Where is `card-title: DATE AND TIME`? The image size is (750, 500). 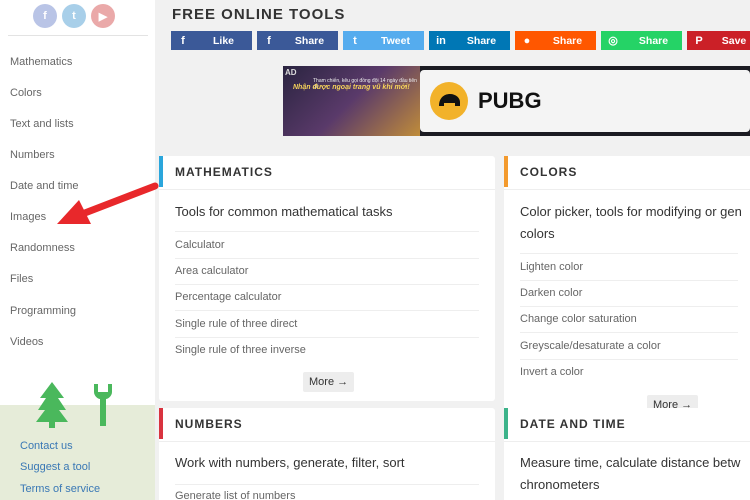
card-title: DATE AND TIME is located at coordinates (573, 424).